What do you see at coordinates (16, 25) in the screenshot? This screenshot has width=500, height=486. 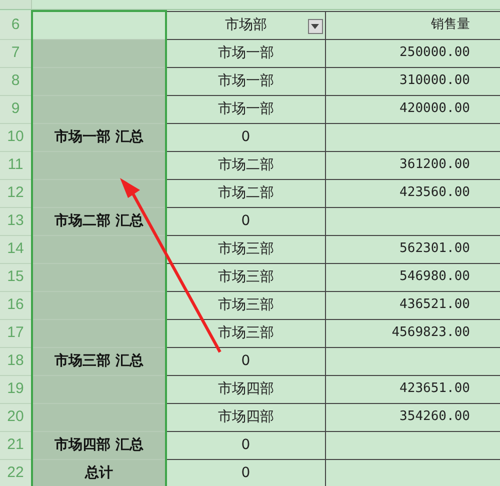 I see `row-number: 6` at bounding box center [16, 25].